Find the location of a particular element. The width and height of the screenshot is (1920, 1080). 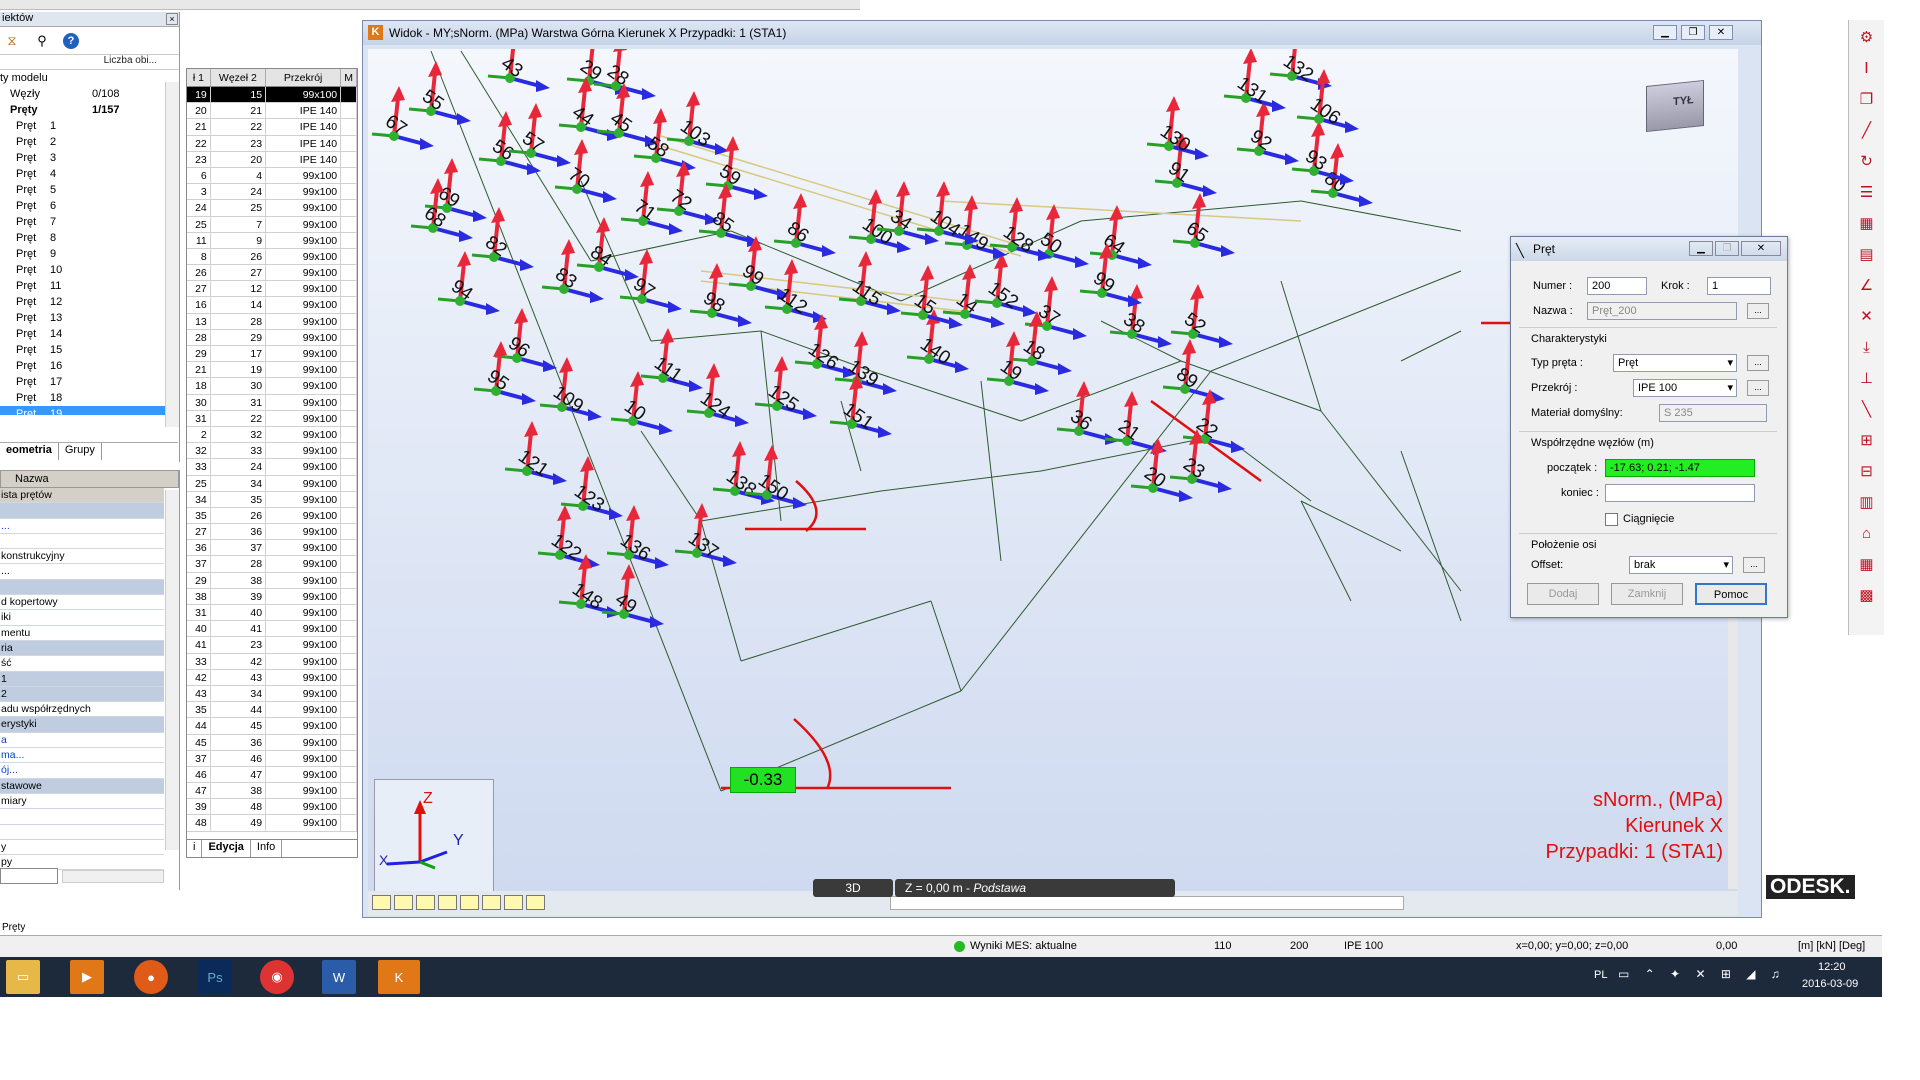

typ-select: Pręt is located at coordinates (1675, 363).